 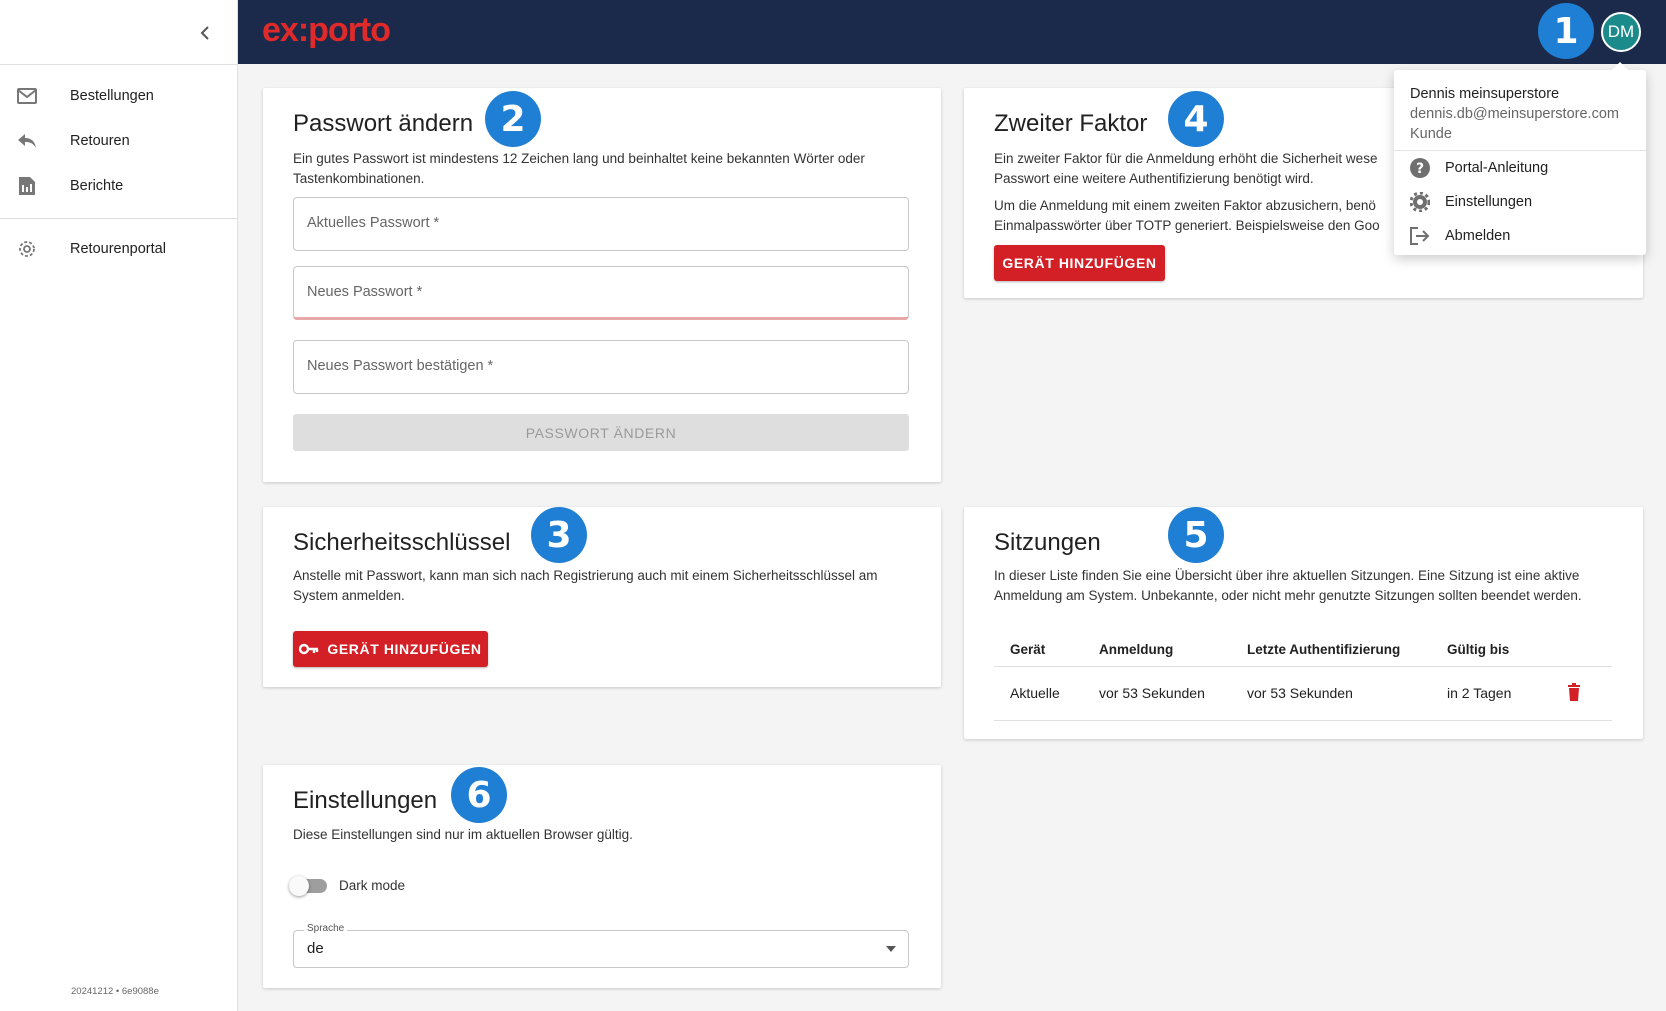 What do you see at coordinates (1478, 236) in the screenshot?
I see `menu-item-label: Abmelden` at bounding box center [1478, 236].